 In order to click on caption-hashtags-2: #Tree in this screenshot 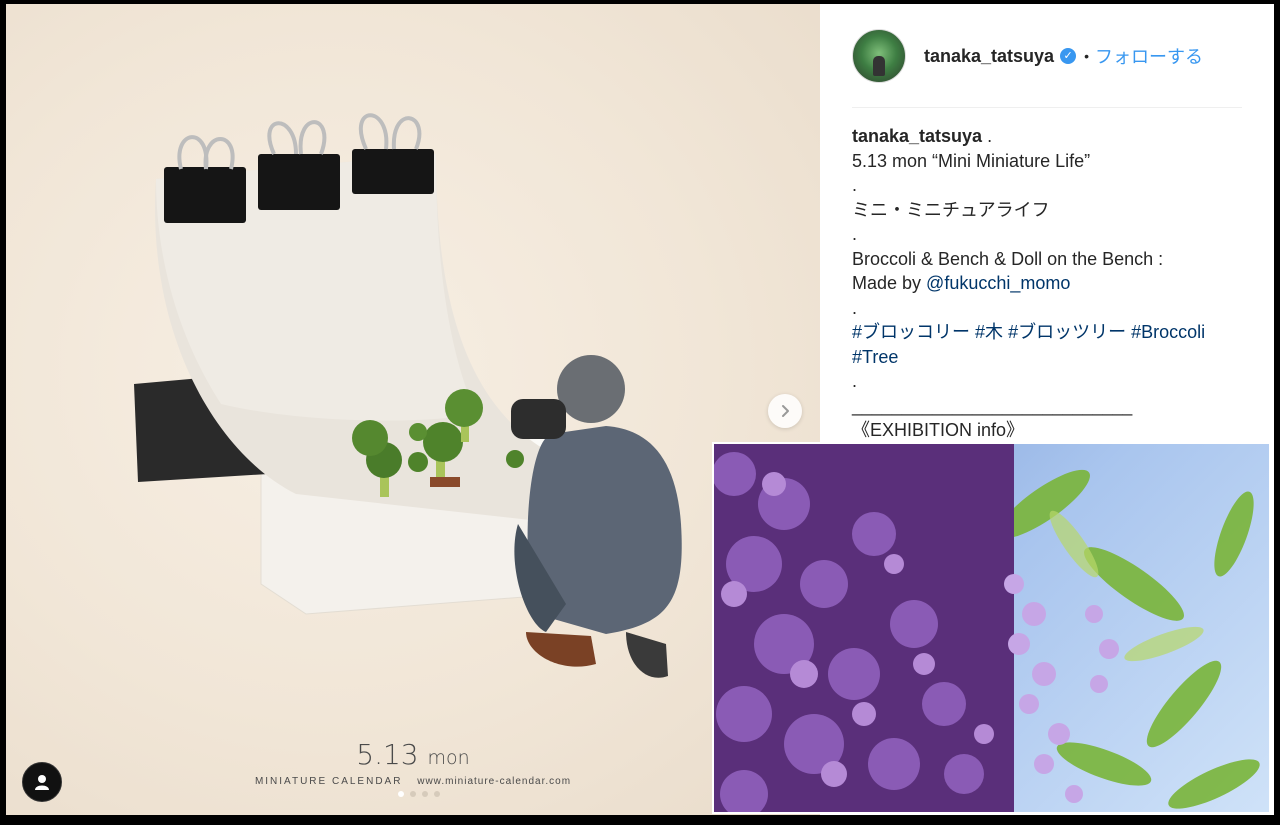, I will do `click(1052, 357)`.